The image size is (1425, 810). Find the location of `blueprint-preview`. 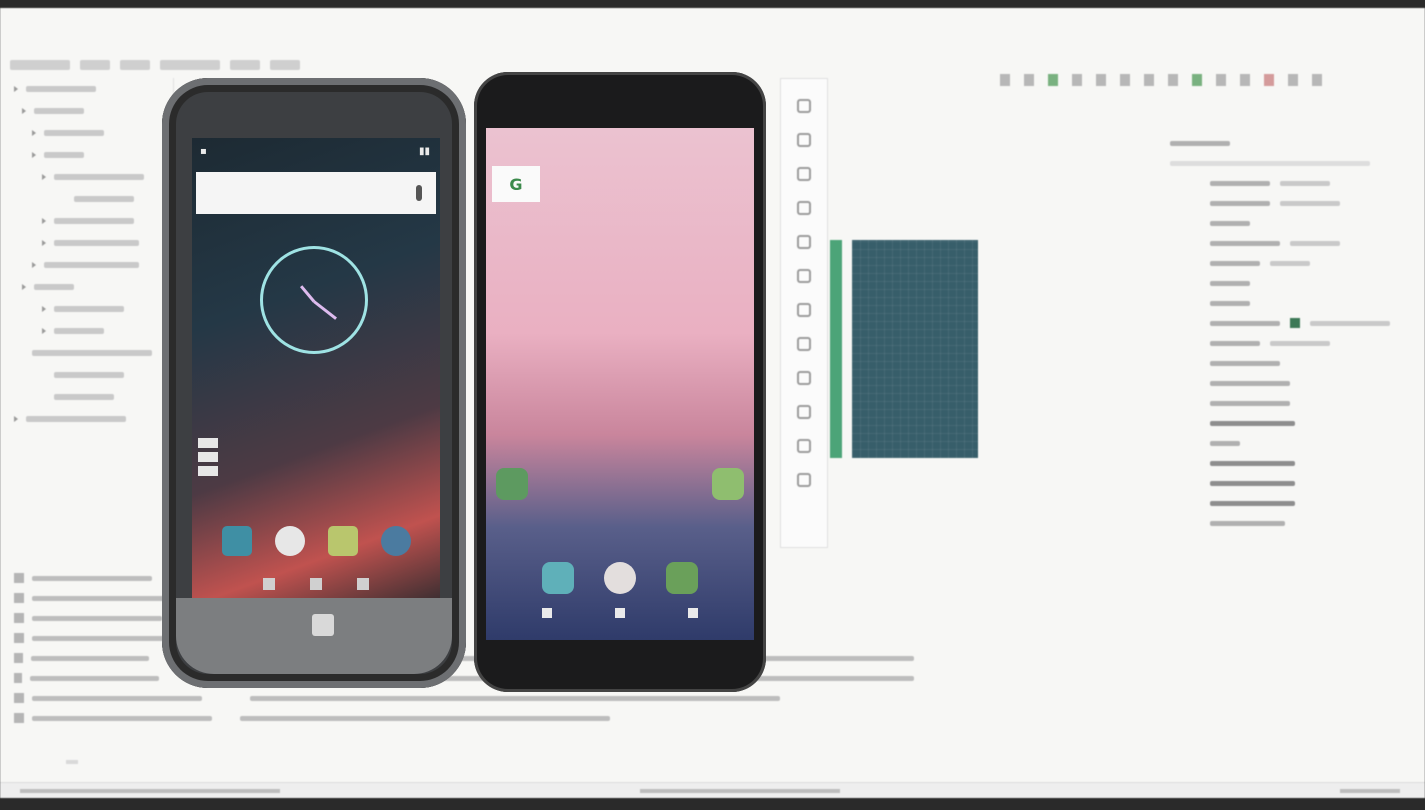

blueprint-preview is located at coordinates (915, 349).